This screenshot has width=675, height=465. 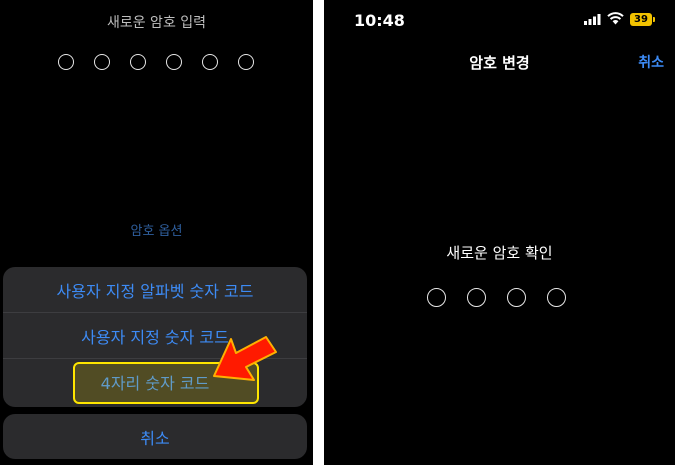 What do you see at coordinates (615, 18) in the screenshot?
I see `wifi-icon` at bounding box center [615, 18].